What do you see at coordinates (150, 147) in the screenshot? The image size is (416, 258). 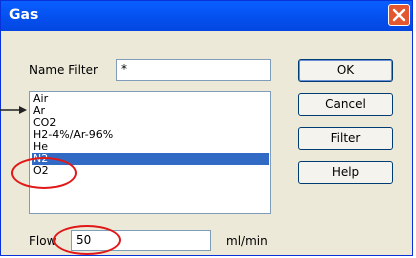 I see `list-item: He` at bounding box center [150, 147].